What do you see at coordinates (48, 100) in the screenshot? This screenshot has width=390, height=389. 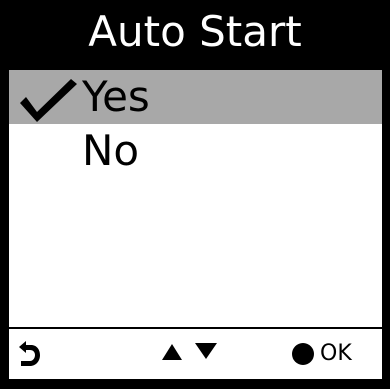 I see `checkmark-icon` at bounding box center [48, 100].